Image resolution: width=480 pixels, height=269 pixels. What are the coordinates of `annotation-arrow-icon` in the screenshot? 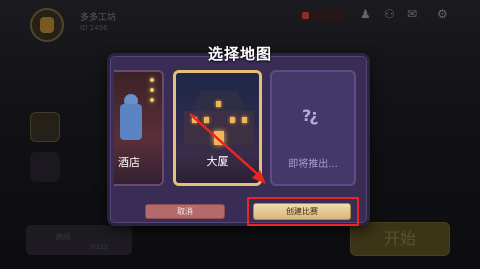 It's located at (227, 148).